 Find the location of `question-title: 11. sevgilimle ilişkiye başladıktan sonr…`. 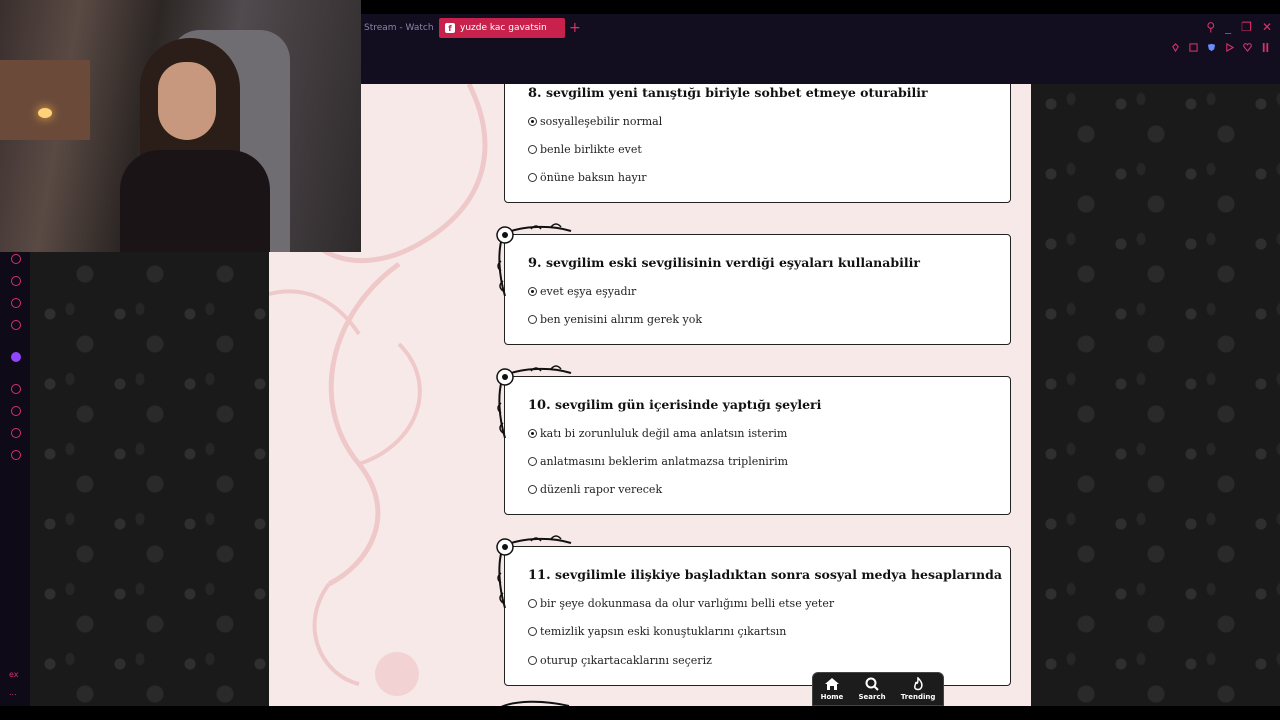

question-title: 11. sevgilimle ilişkiye başladıktan sonr… is located at coordinates (765, 575).